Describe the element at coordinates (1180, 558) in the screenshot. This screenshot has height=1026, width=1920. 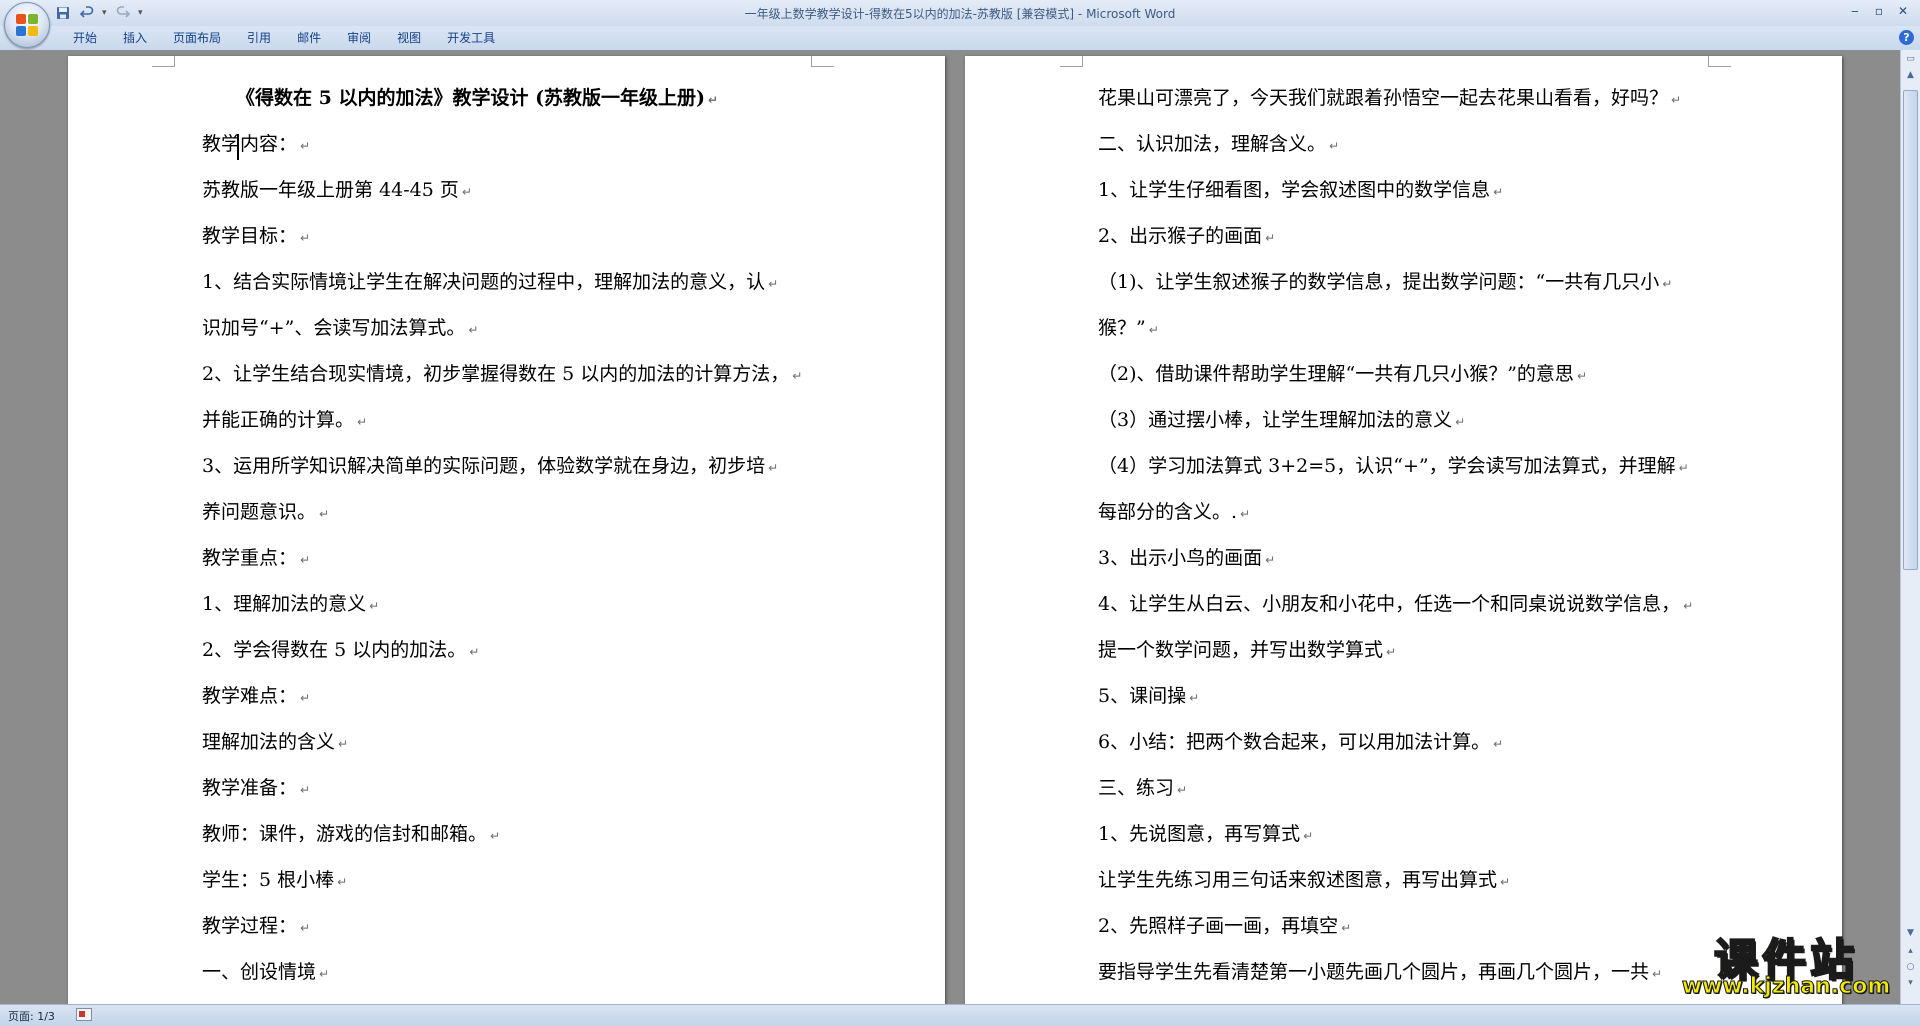
I see `paragraph-text: 3、出示小鸟的画面` at that location.